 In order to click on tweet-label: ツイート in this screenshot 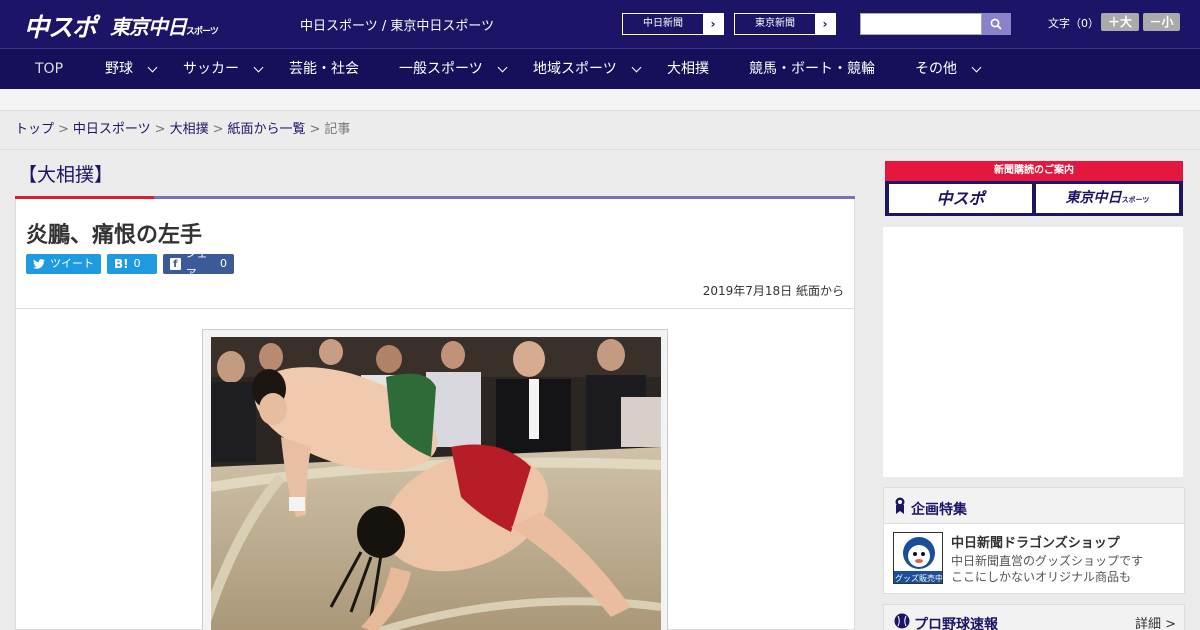, I will do `click(72, 263)`.